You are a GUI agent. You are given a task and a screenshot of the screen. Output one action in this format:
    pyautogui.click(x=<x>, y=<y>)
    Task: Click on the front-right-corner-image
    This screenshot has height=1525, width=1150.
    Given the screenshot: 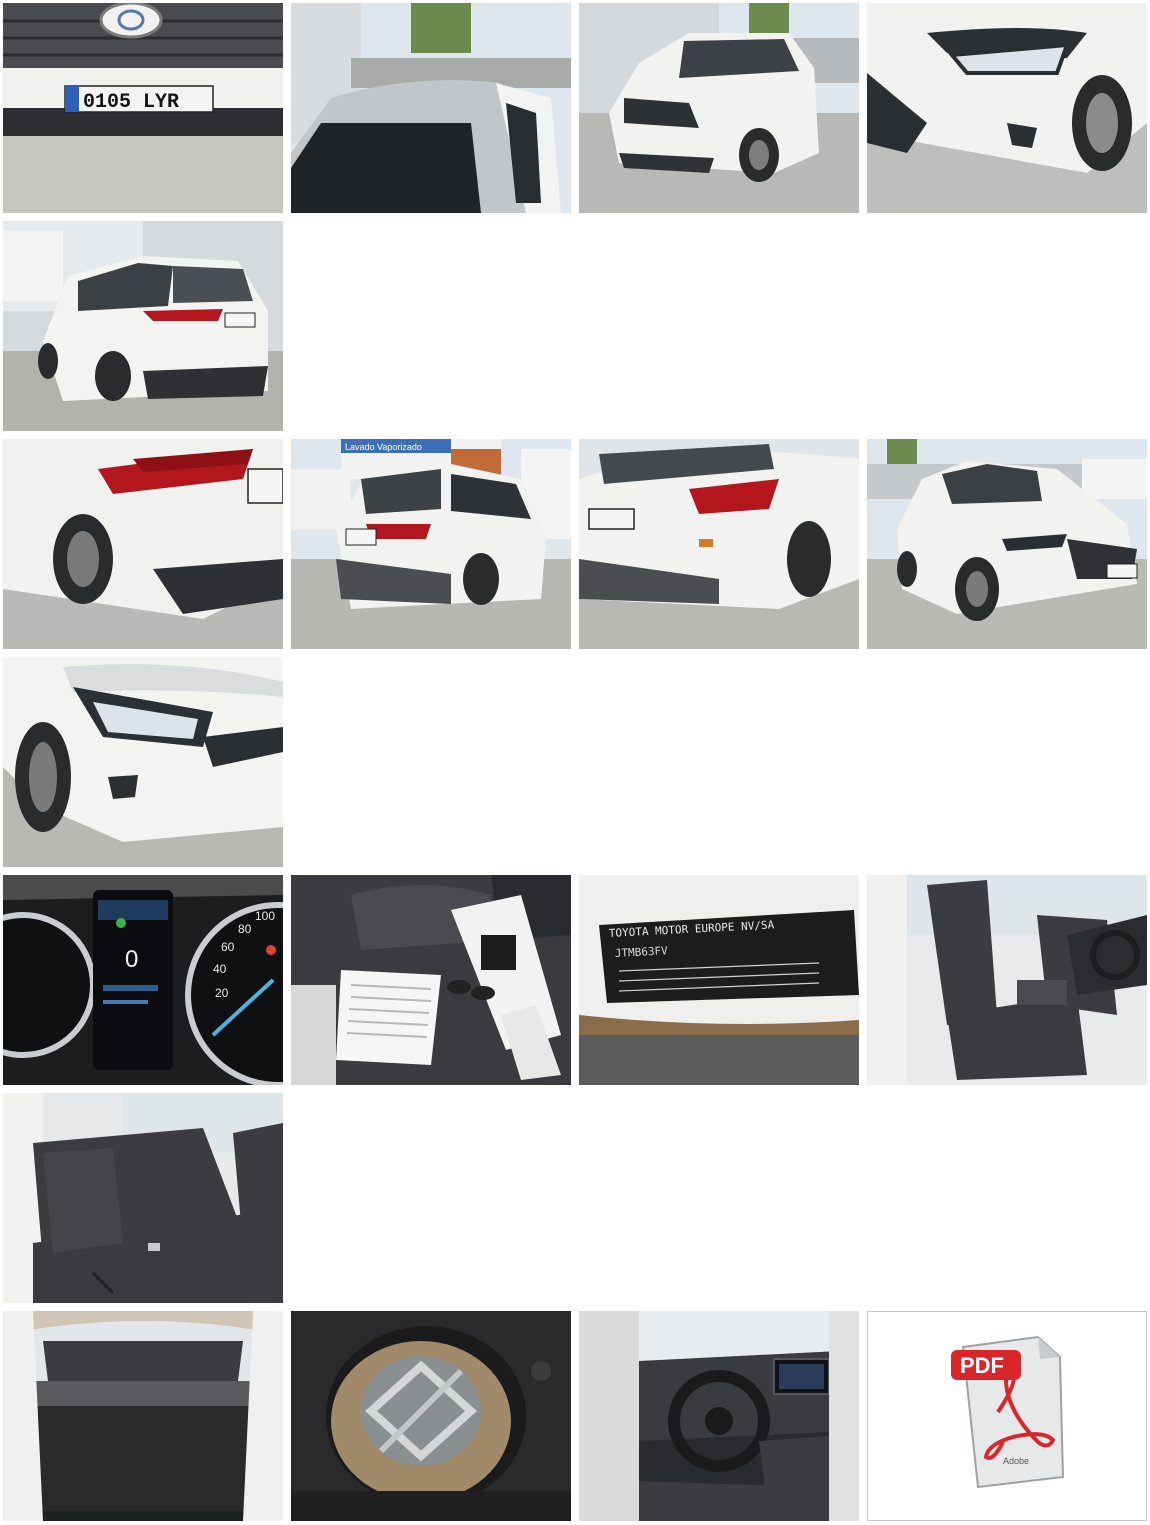 What is the action you would take?
    pyautogui.click(x=1007, y=108)
    